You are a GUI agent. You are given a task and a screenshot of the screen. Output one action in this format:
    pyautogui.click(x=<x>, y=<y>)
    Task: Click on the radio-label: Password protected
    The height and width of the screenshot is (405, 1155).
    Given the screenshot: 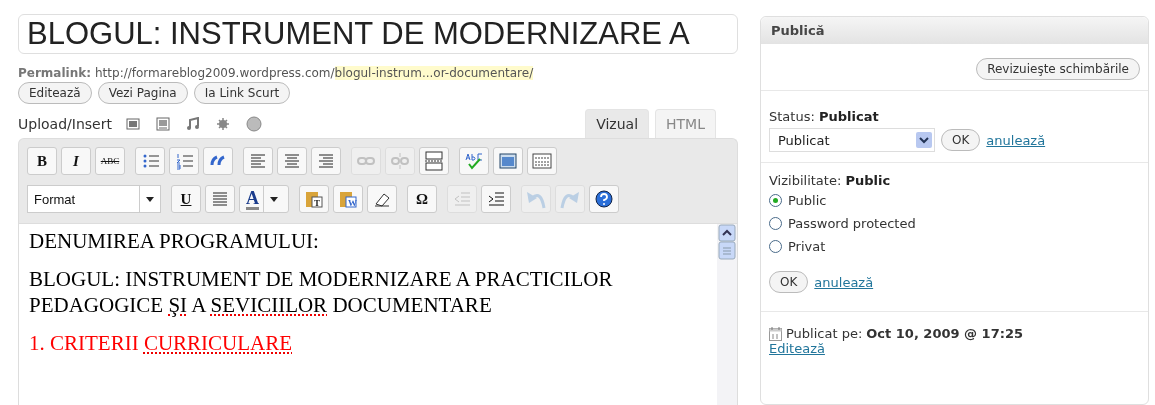 What is the action you would take?
    pyautogui.click(x=852, y=223)
    